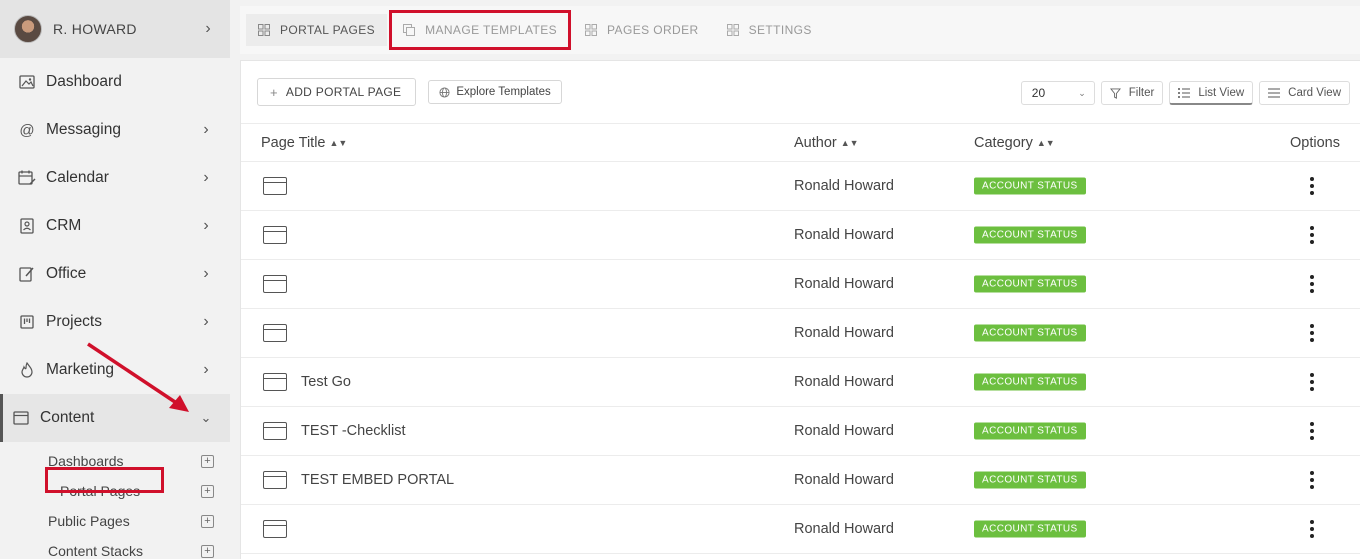 The width and height of the screenshot is (1360, 559). Describe the element at coordinates (826, 143) in the screenshot. I see `column-header-author: Author ▲▼` at that location.